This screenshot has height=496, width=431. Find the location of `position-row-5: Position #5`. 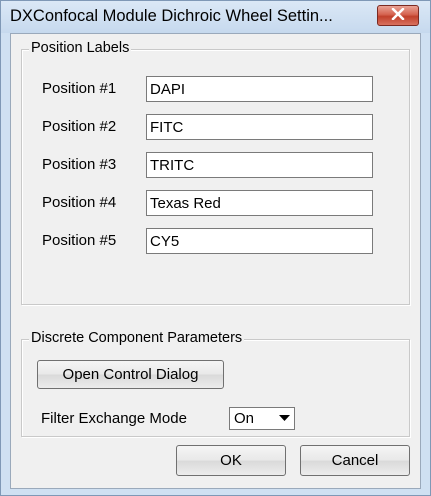

position-row-5: Position #5 is located at coordinates (215, 241).